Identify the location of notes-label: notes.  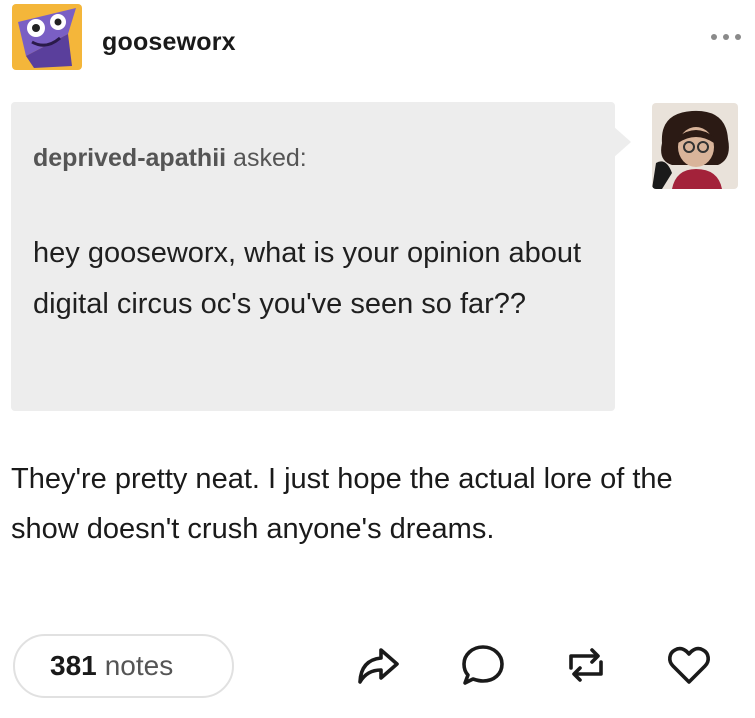
(139, 665).